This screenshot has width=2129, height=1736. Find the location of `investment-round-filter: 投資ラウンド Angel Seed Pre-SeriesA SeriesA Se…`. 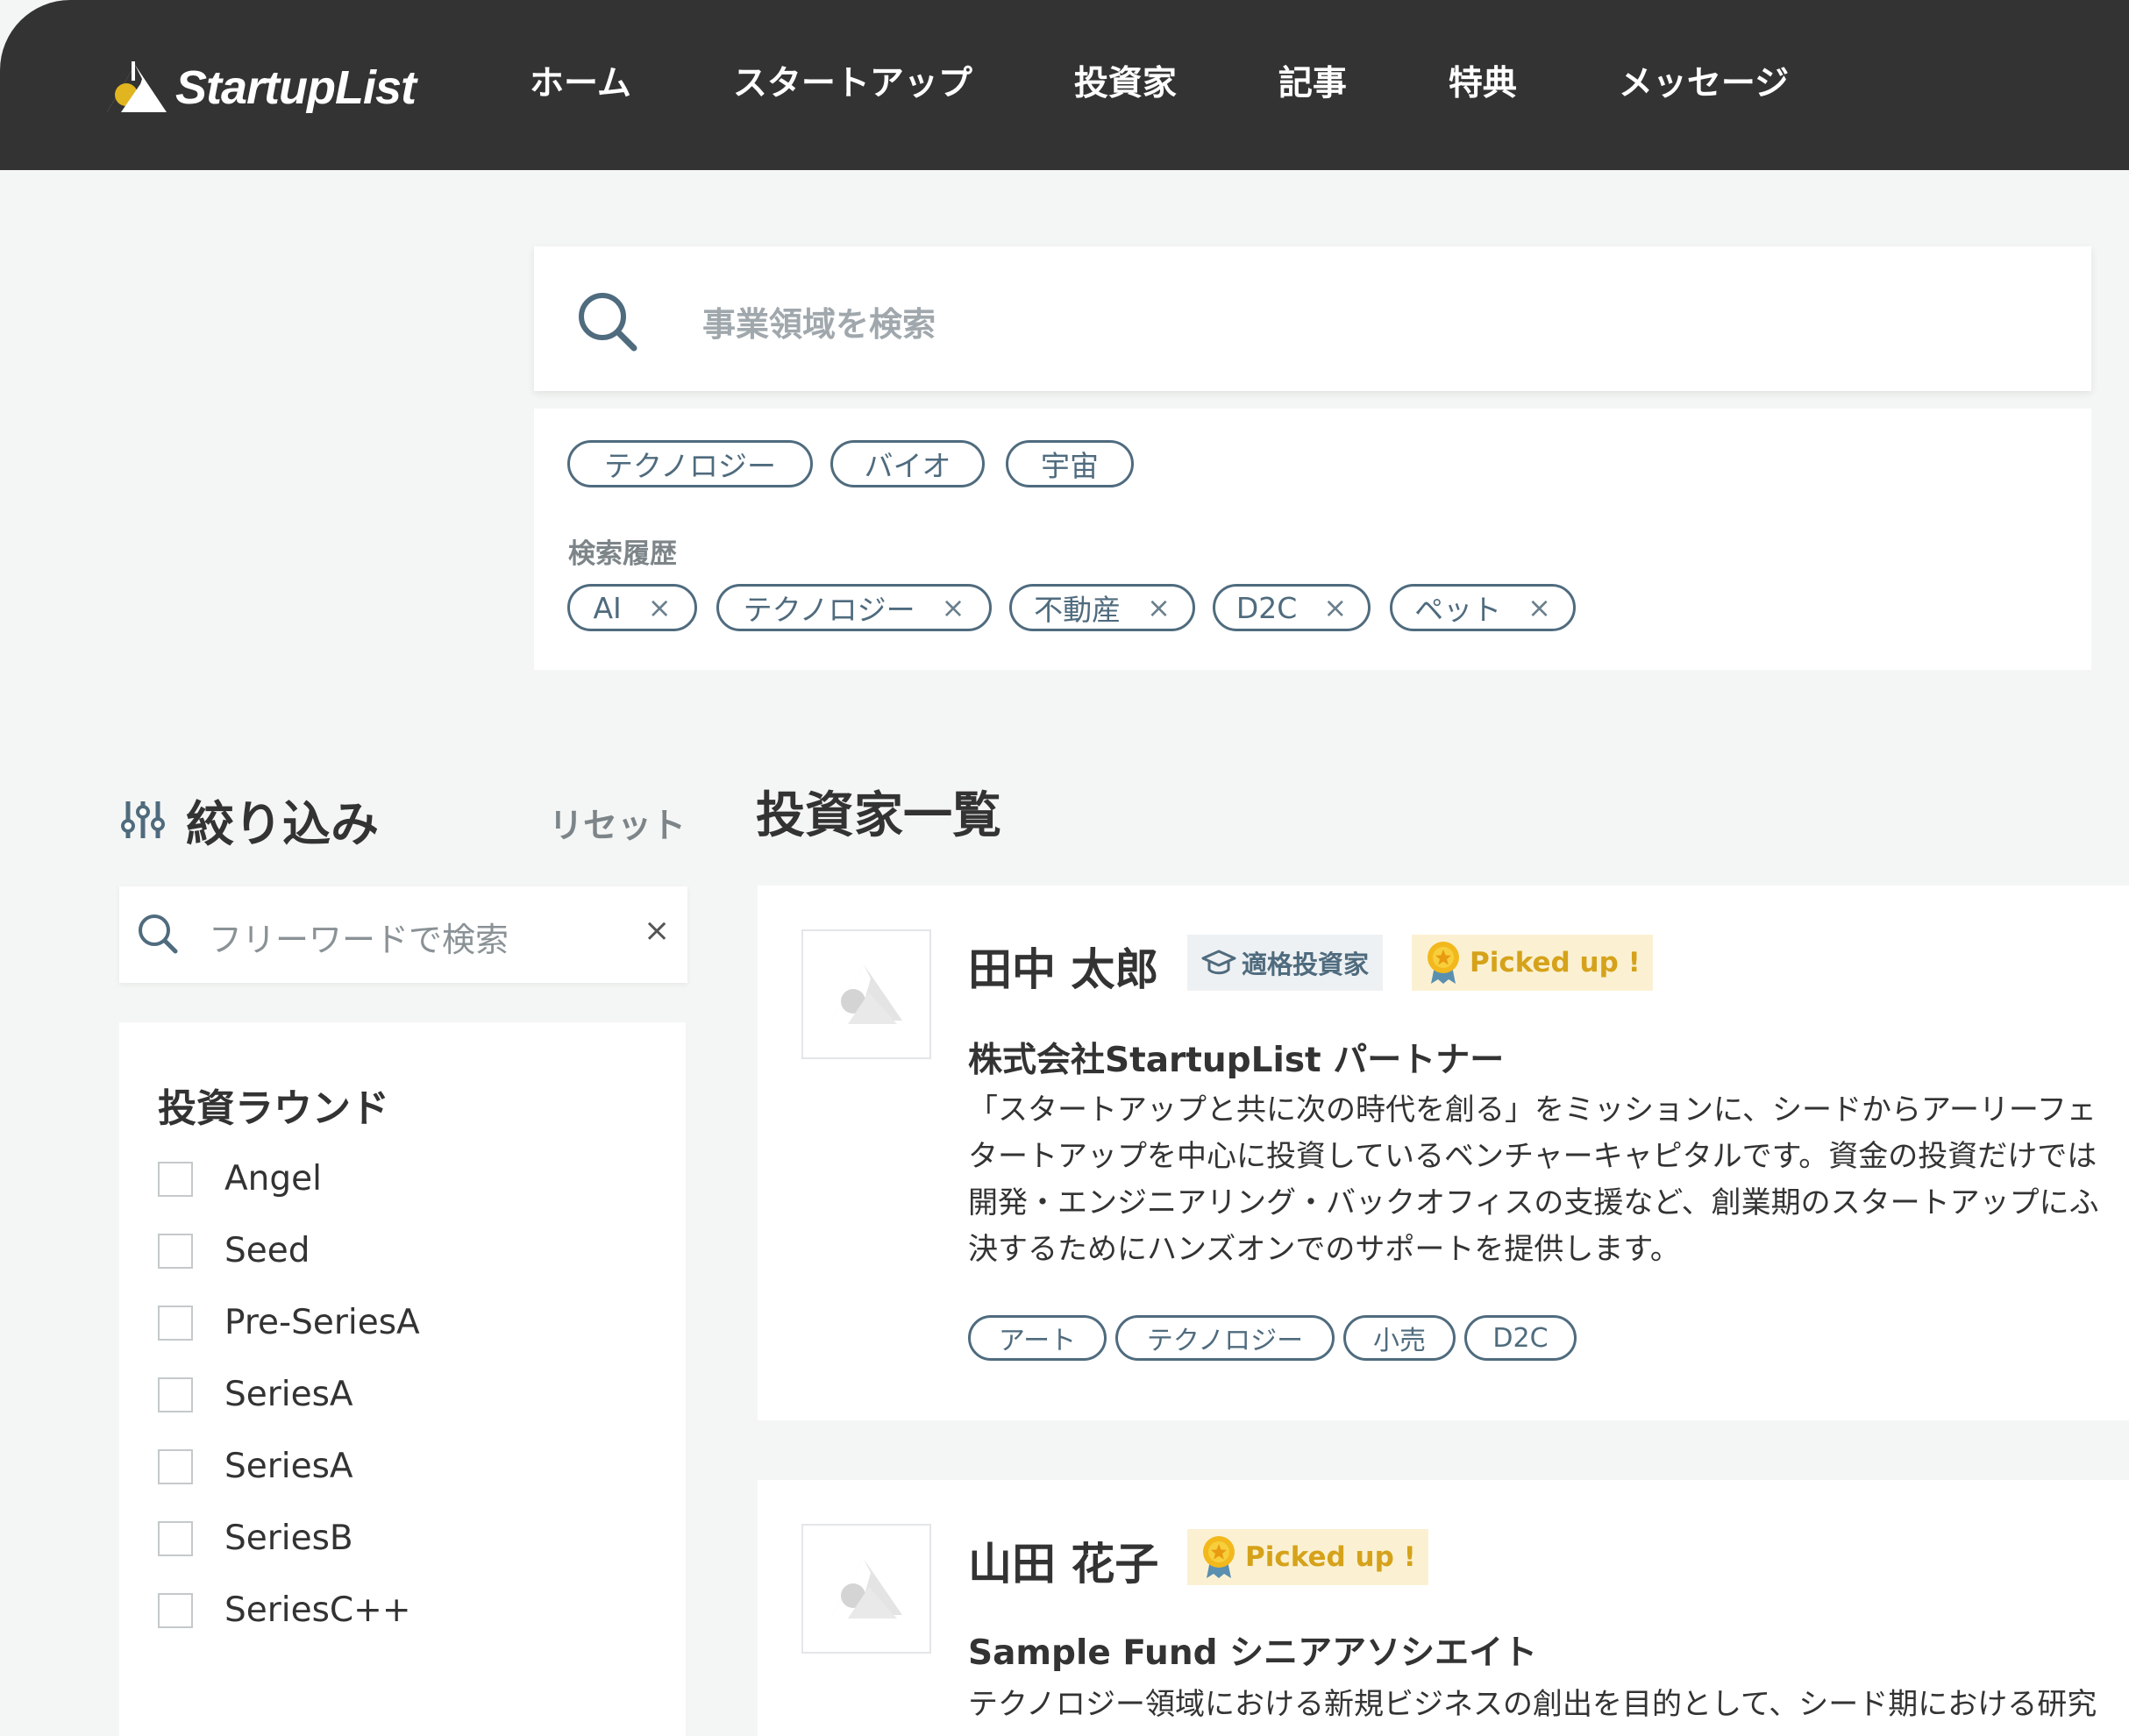

investment-round-filter: 投資ラウンド Angel Seed Pre-SeriesA SeriesA Se… is located at coordinates (402, 1379).